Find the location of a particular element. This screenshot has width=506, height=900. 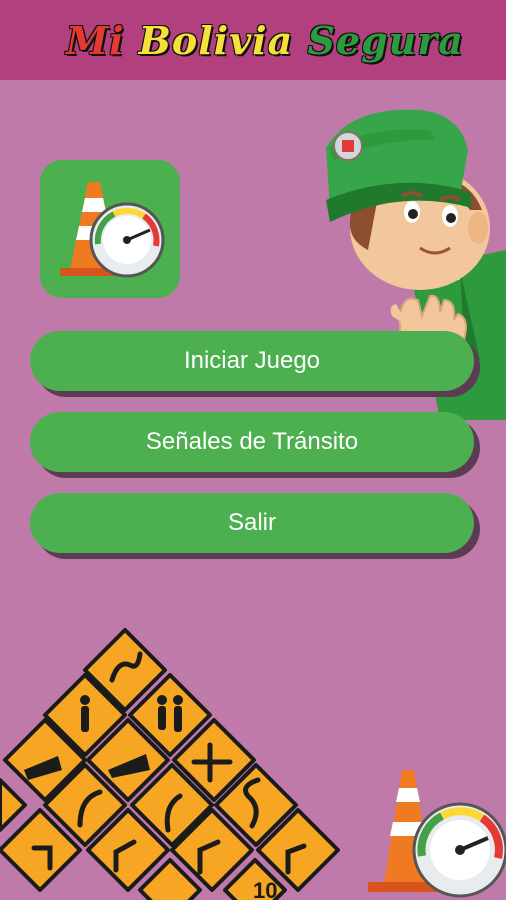

title-word-mi: Mi is located at coordinates (95, 40).